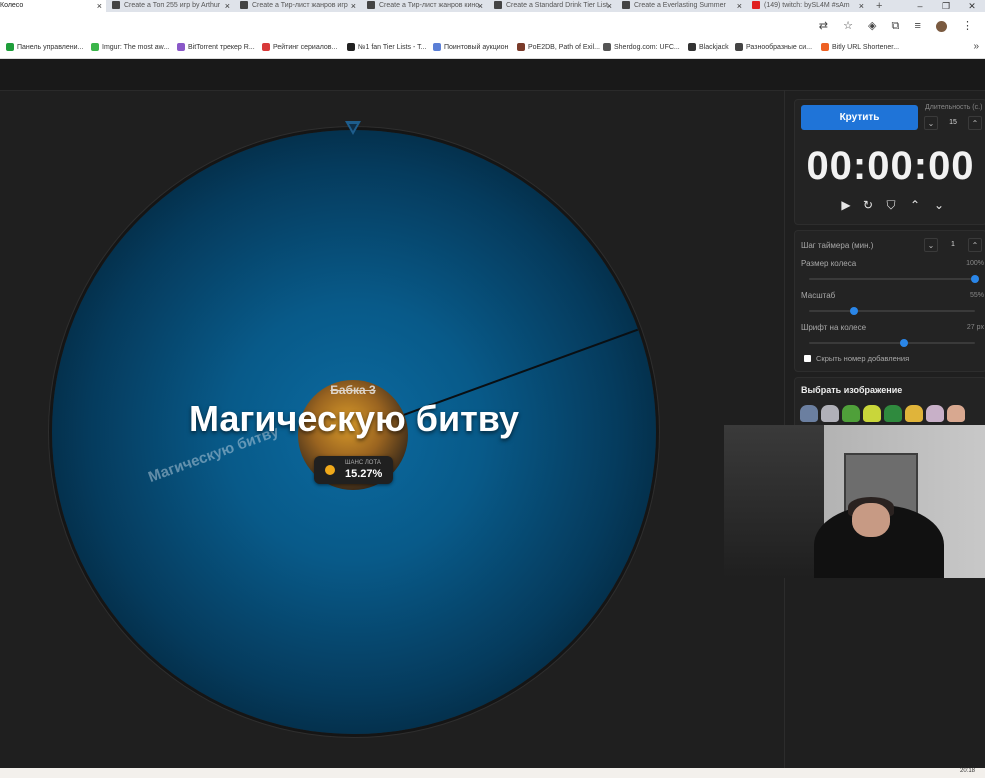  I want to click on tab-genres-movies: Create a Тир-лист жанров кино ×, so click(426, 6).